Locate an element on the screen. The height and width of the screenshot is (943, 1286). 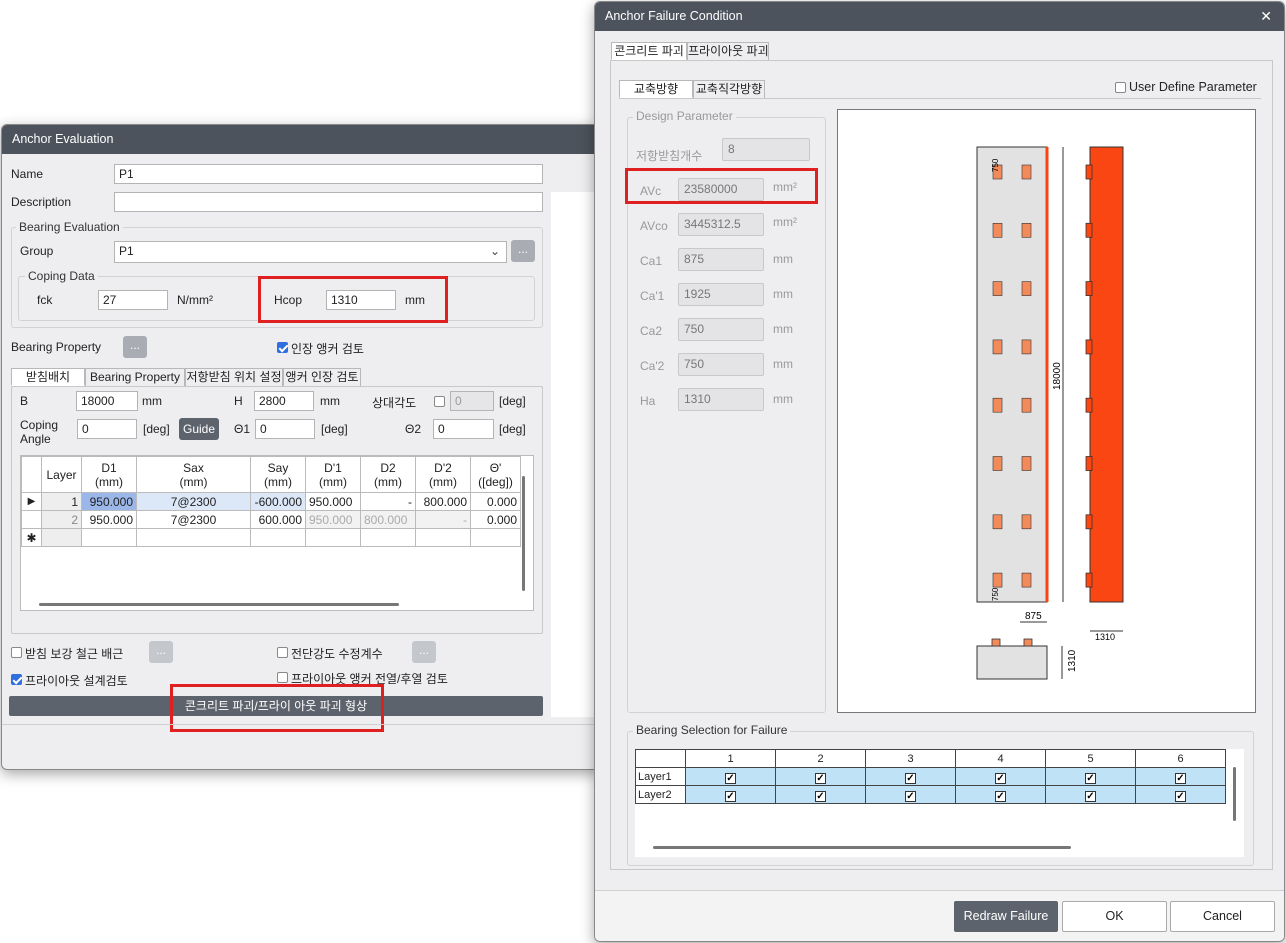
divider is located at coordinates (301, 724).